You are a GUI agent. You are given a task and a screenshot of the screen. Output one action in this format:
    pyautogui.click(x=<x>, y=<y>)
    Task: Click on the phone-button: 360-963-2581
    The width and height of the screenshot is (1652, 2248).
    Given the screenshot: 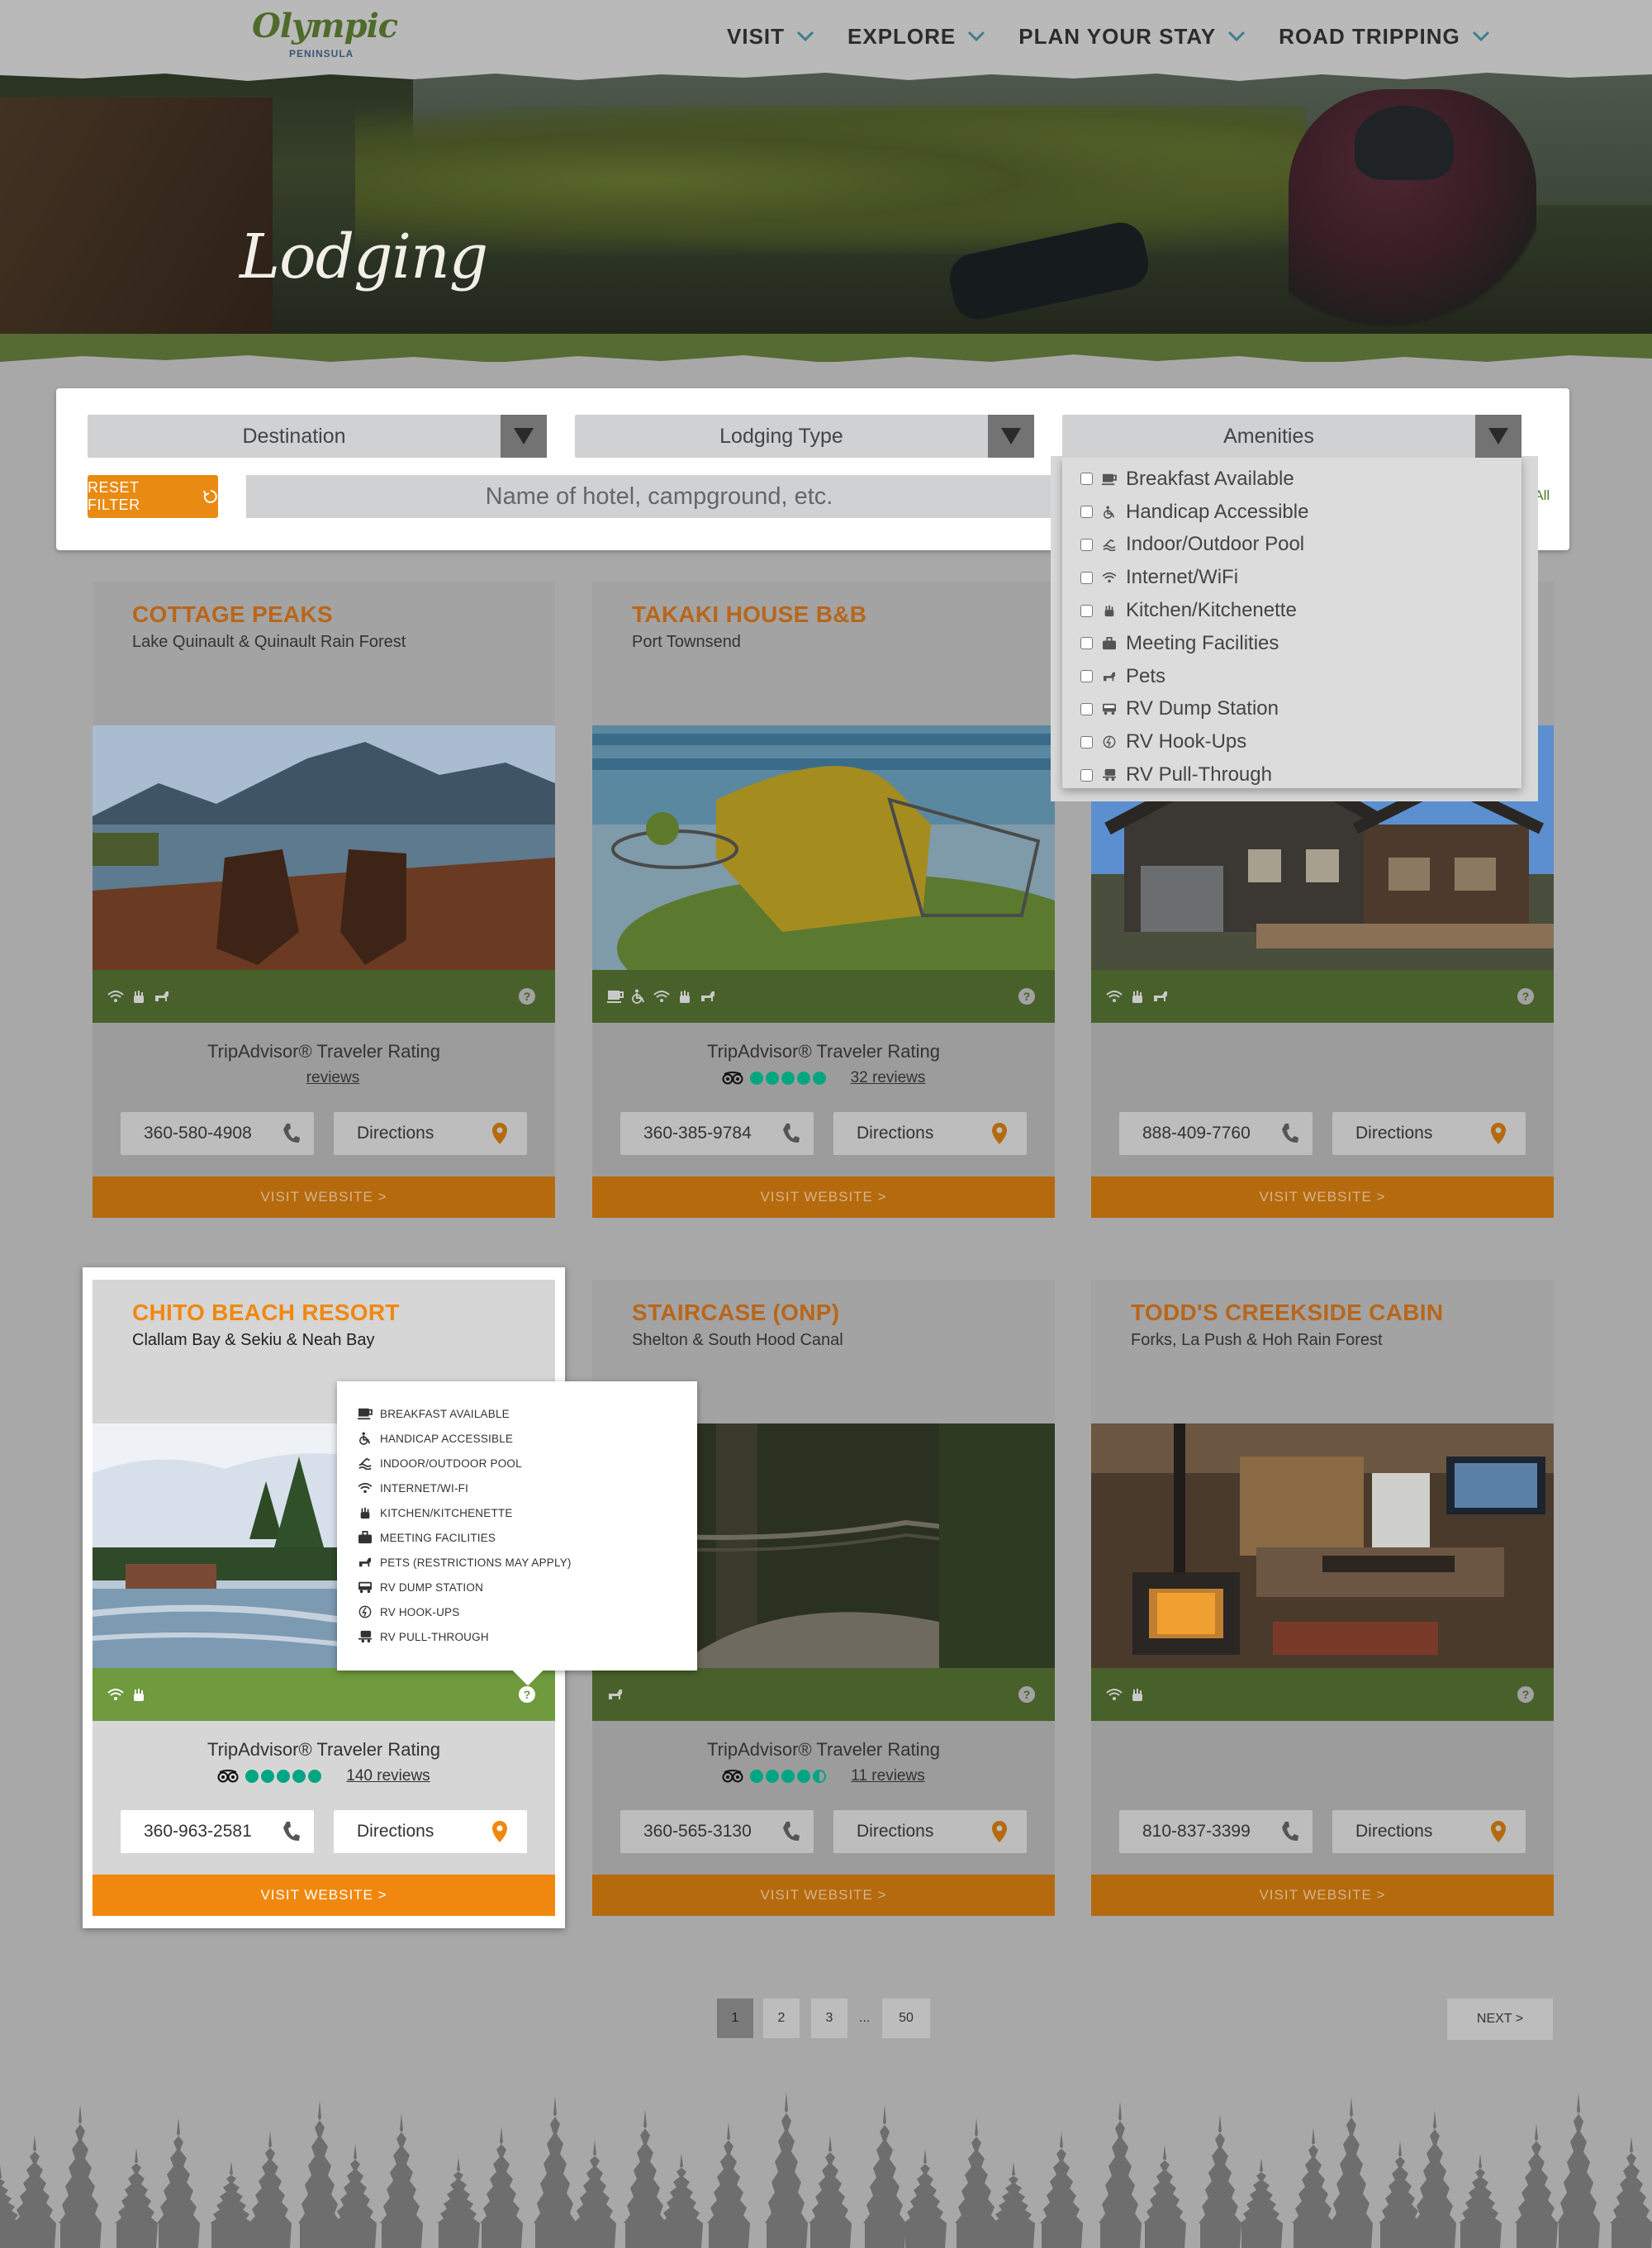 What is the action you would take?
    pyautogui.click(x=217, y=1831)
    